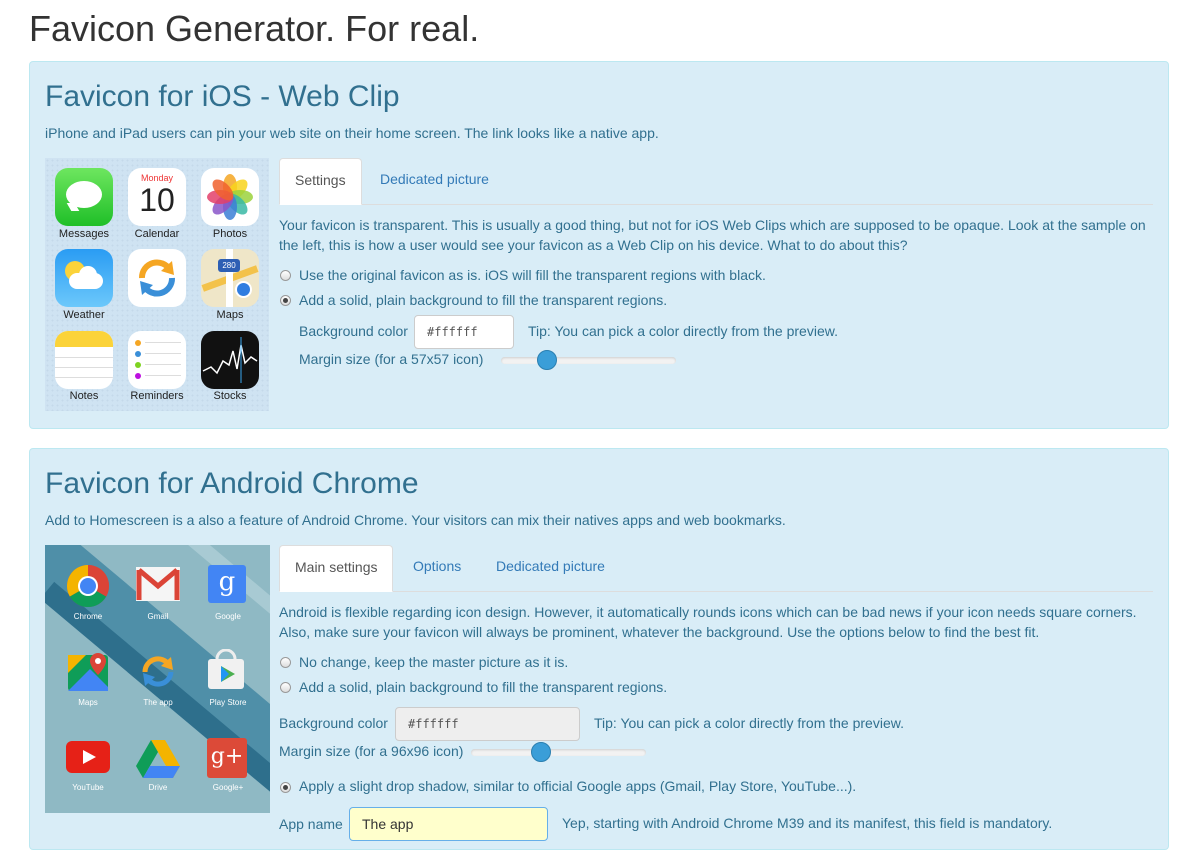  I want to click on android-margin-label: Margin size (for a 96x96 icon), so click(371, 751).